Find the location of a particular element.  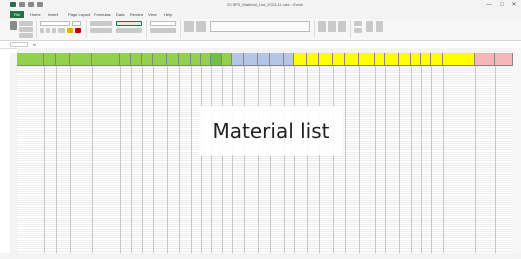

cell-styles-gallery is located at coordinates (260, 26).